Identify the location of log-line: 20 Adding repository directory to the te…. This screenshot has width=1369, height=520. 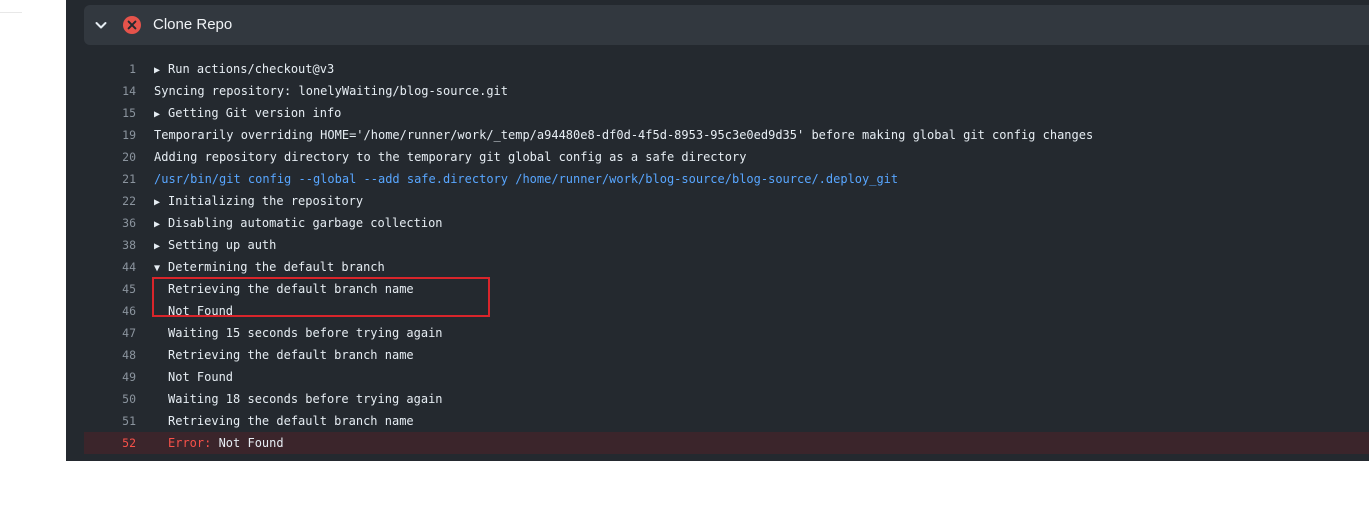
(726, 157).